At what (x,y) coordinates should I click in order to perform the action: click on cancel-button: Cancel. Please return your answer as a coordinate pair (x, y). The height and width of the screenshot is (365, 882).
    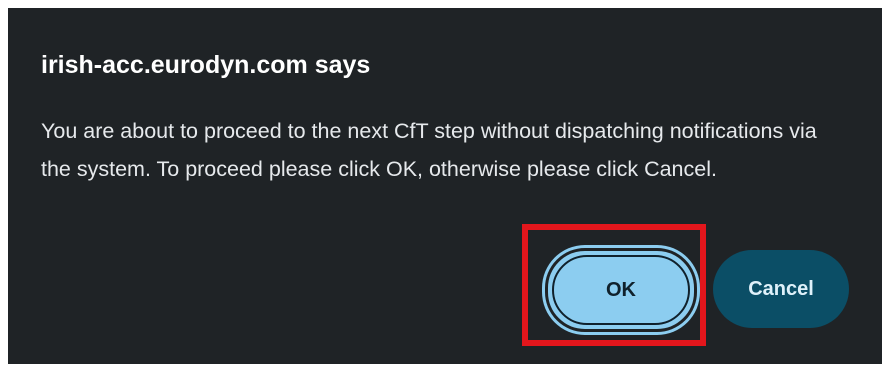
    Looking at the image, I should click on (781, 289).